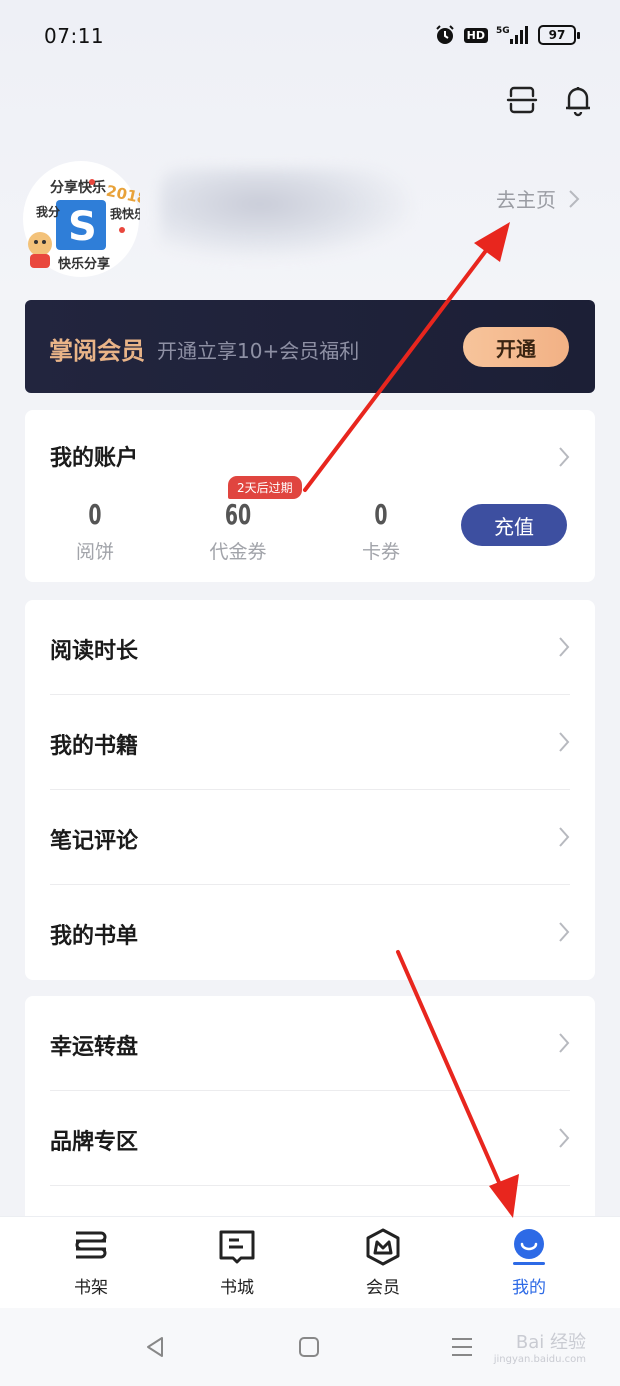 The height and width of the screenshot is (1386, 620). I want to click on stat-voucher: 60 代金券, so click(238, 531).